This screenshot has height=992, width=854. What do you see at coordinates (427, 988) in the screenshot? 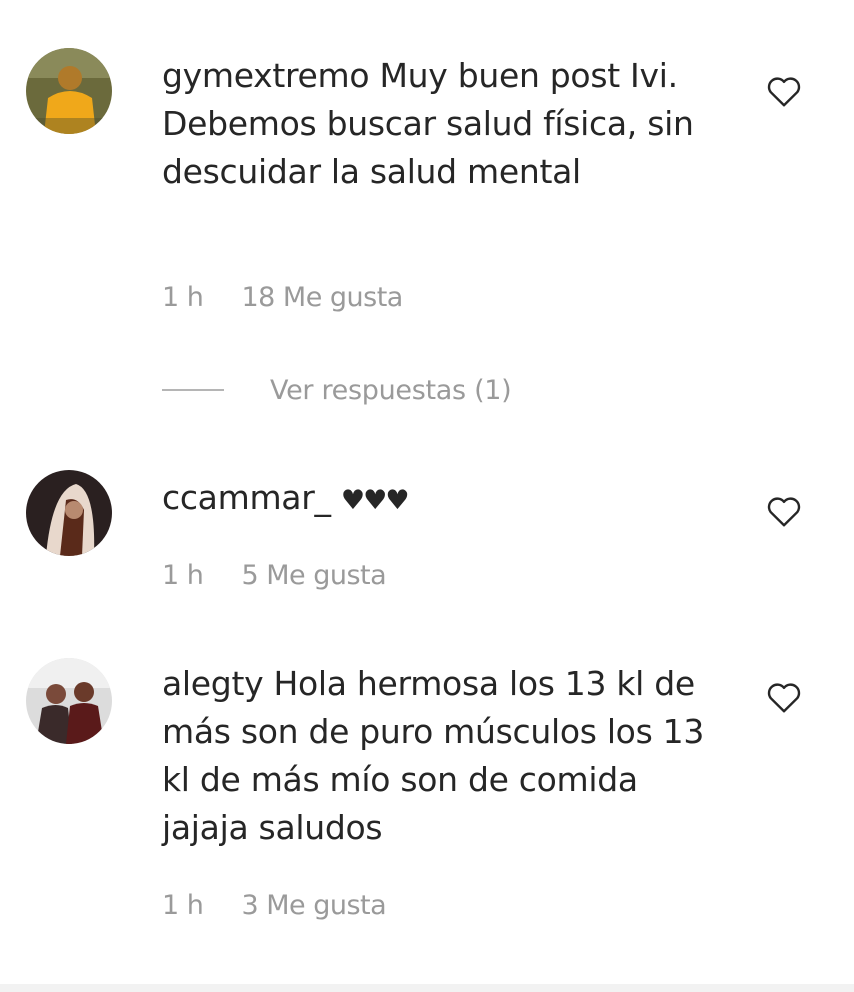
I see `bottom-divider` at bounding box center [427, 988].